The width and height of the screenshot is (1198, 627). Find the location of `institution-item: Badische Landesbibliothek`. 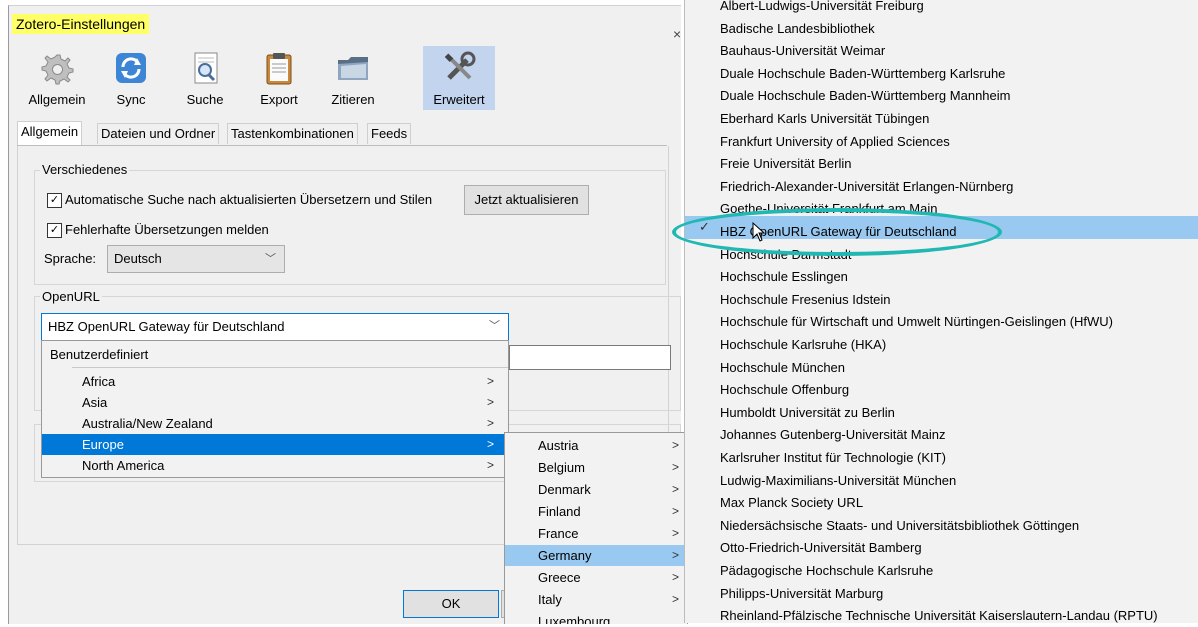

institution-item: Badische Landesbibliothek is located at coordinates (797, 29).